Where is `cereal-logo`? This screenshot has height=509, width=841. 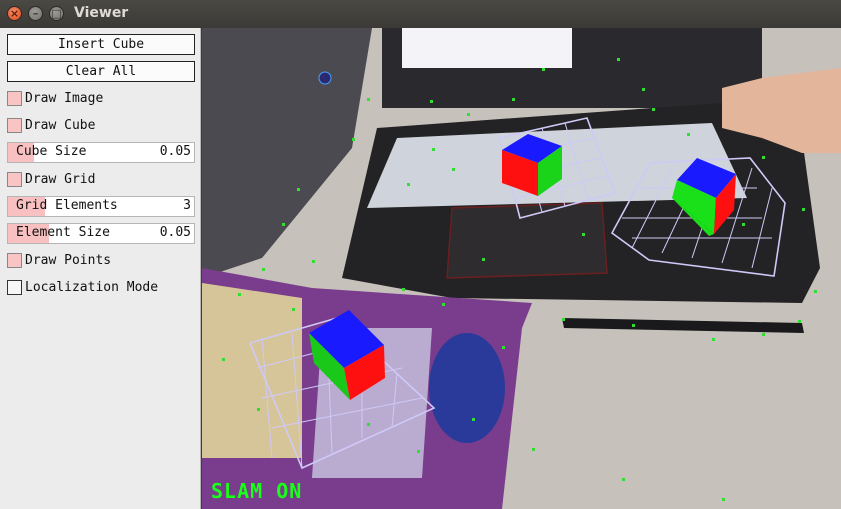 cereal-logo is located at coordinates (467, 388).